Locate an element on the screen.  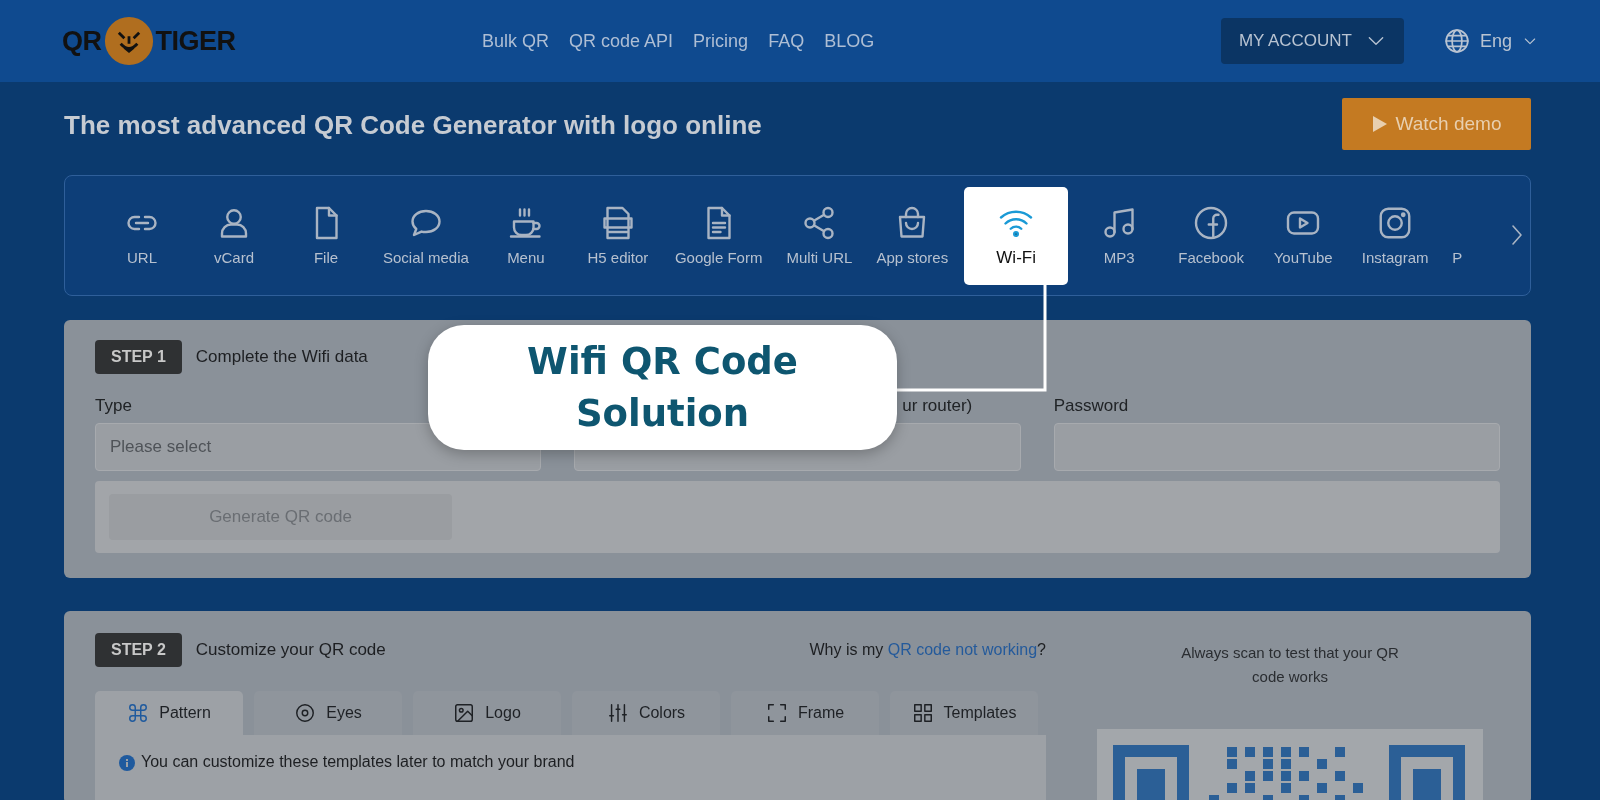
step-heading: Customize your QR code is located at coordinates (290, 650).